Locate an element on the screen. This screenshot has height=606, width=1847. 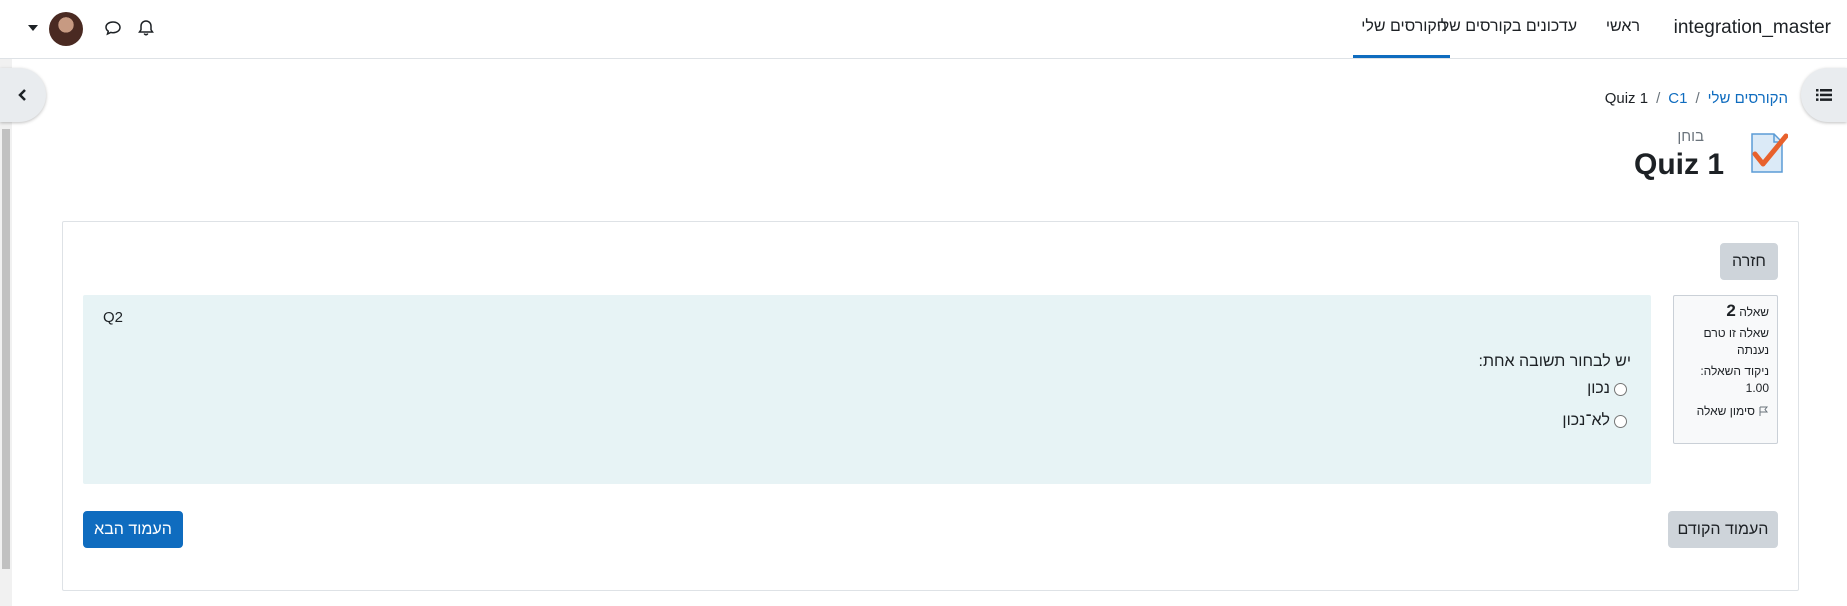
caret-down-icon is located at coordinates (33, 28).